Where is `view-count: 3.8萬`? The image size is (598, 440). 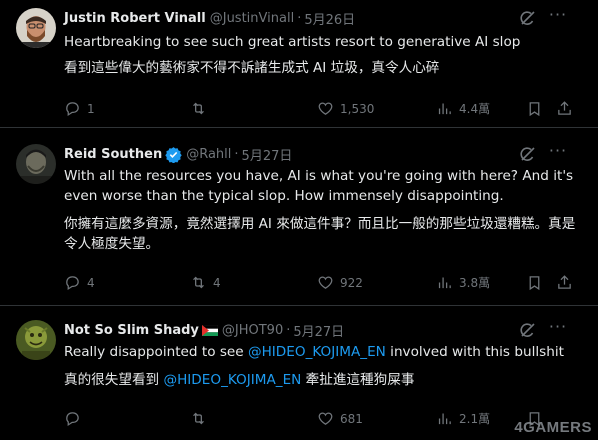
view-count: 3.8萬 is located at coordinates (475, 283).